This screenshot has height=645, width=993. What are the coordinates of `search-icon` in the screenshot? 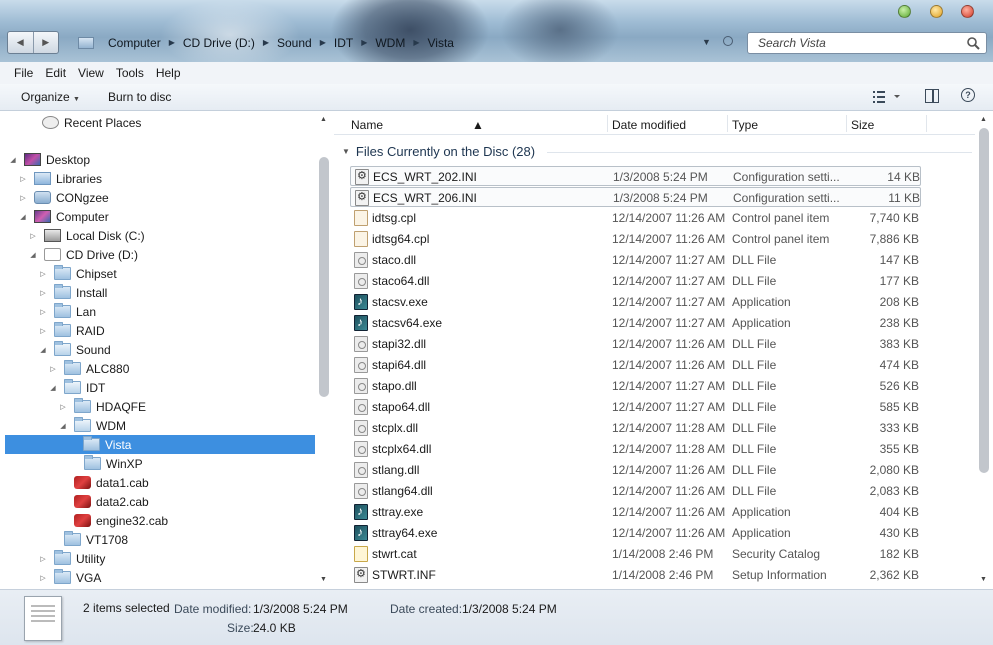 It's located at (973, 43).